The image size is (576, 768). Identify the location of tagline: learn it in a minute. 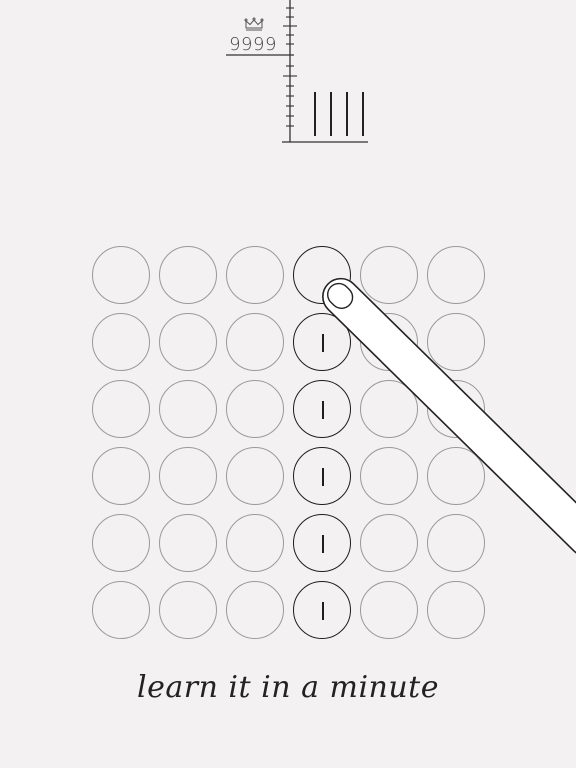
(288, 687).